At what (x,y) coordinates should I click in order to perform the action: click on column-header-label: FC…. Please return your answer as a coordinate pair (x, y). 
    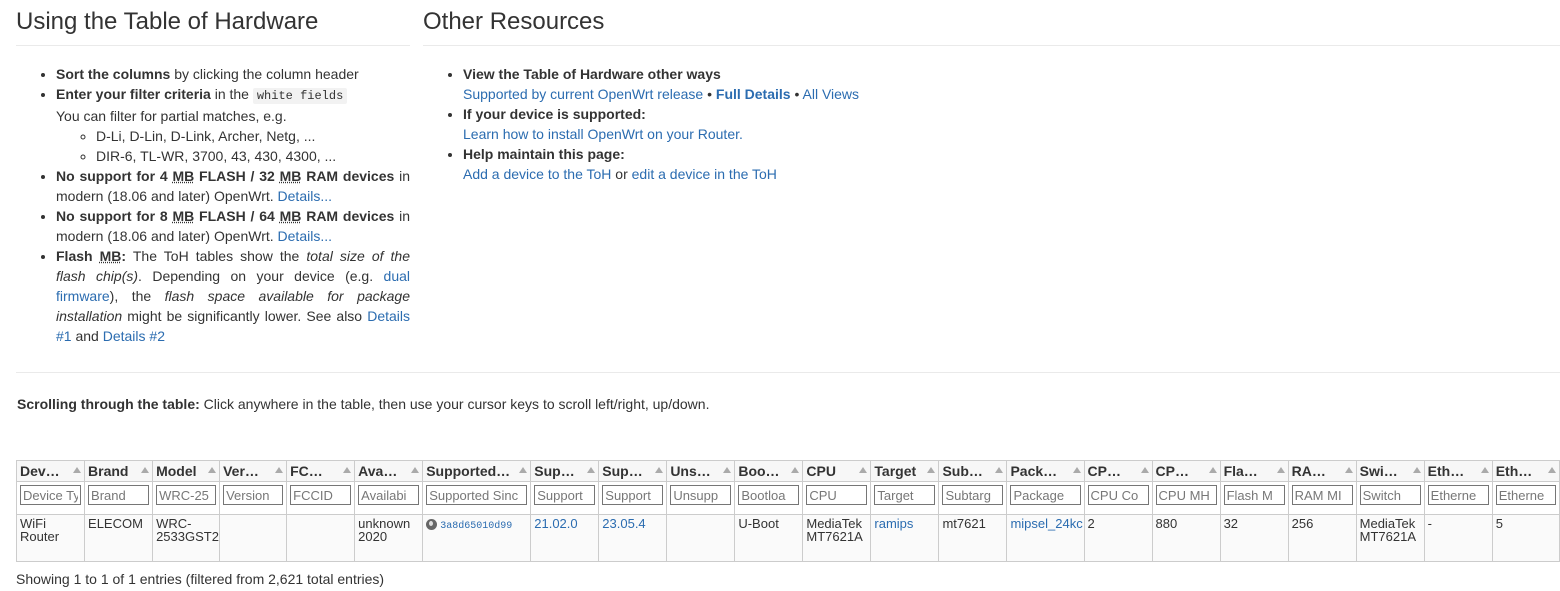
    Looking at the image, I should click on (306, 471).